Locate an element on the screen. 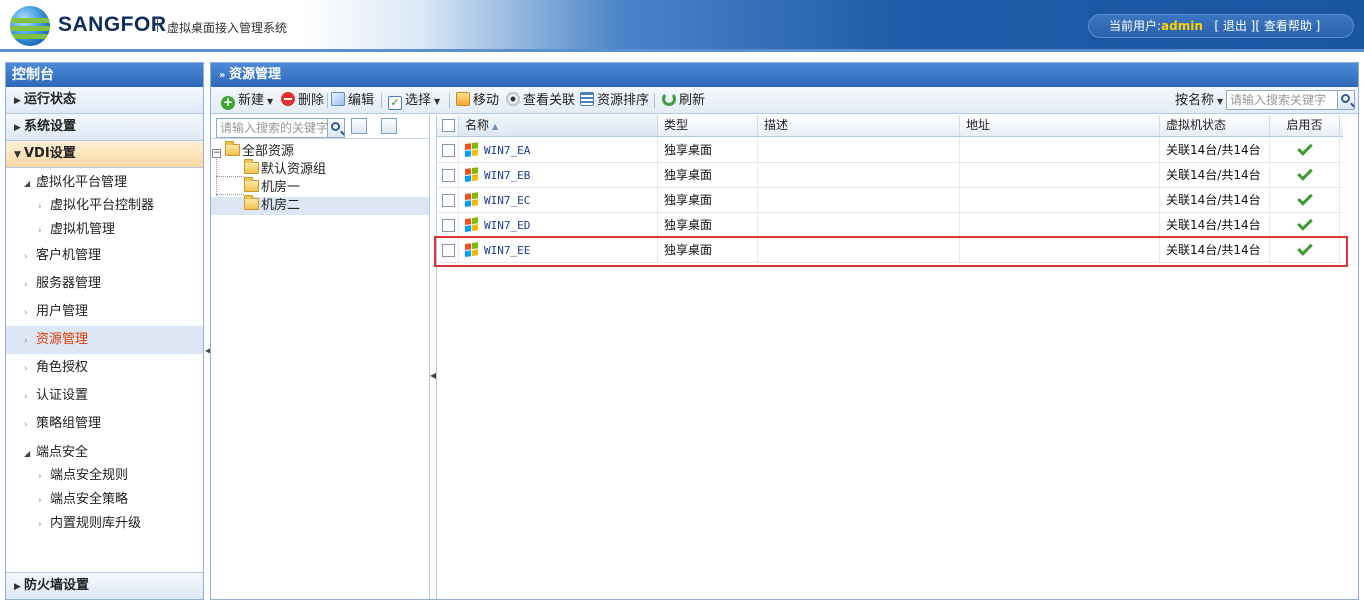 The width and height of the screenshot is (1364, 600). tree-node-default-group: 默认资源组 is located at coordinates (285, 169).